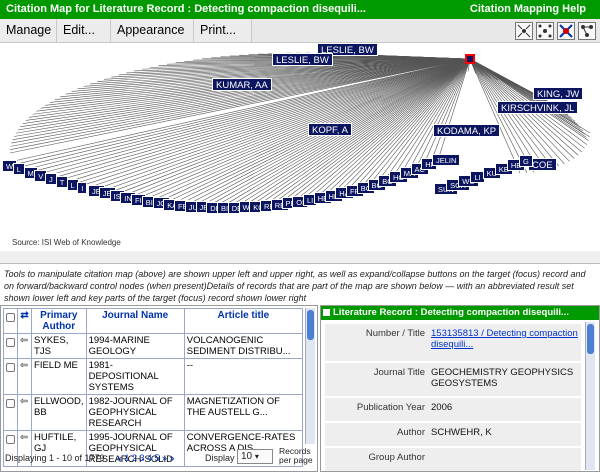  I want to click on detail-scroll-thumb, so click(590, 339).